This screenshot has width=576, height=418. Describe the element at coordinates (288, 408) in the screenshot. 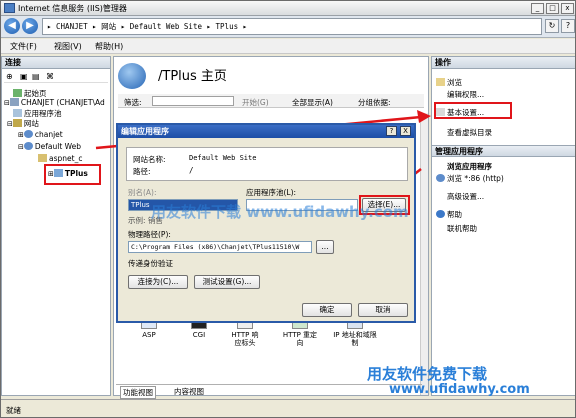

I see `status-bar: 就绪` at that location.